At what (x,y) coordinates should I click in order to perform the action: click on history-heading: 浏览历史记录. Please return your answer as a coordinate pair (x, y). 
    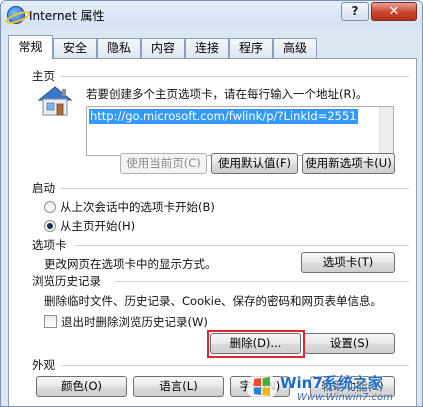
    Looking at the image, I should click on (66, 281).